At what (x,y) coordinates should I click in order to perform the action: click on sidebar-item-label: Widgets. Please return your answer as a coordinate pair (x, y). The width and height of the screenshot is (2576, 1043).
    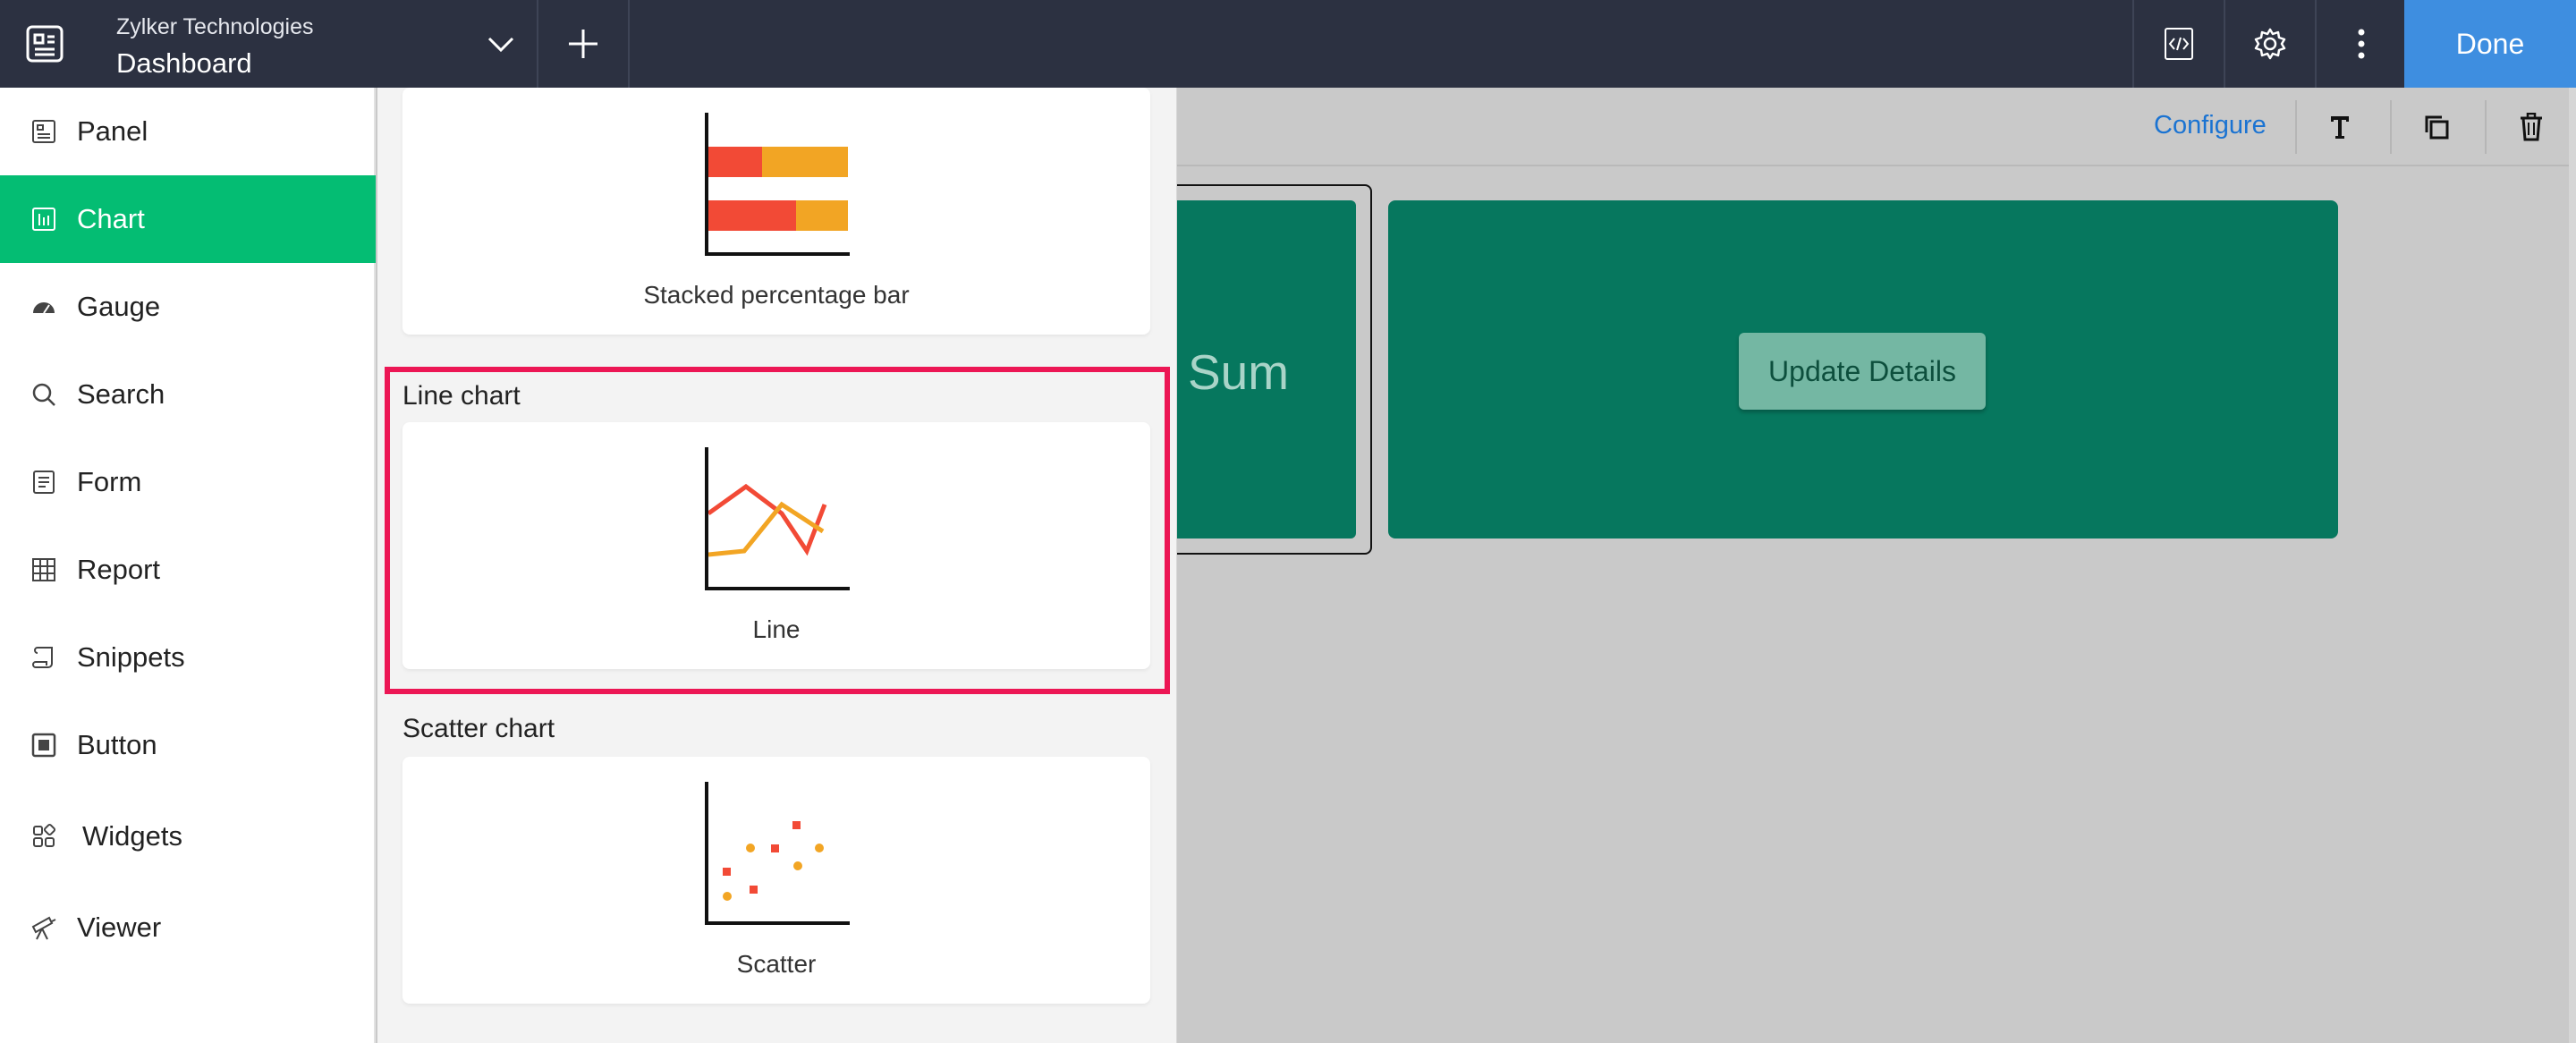
    Looking at the image, I should click on (132, 836).